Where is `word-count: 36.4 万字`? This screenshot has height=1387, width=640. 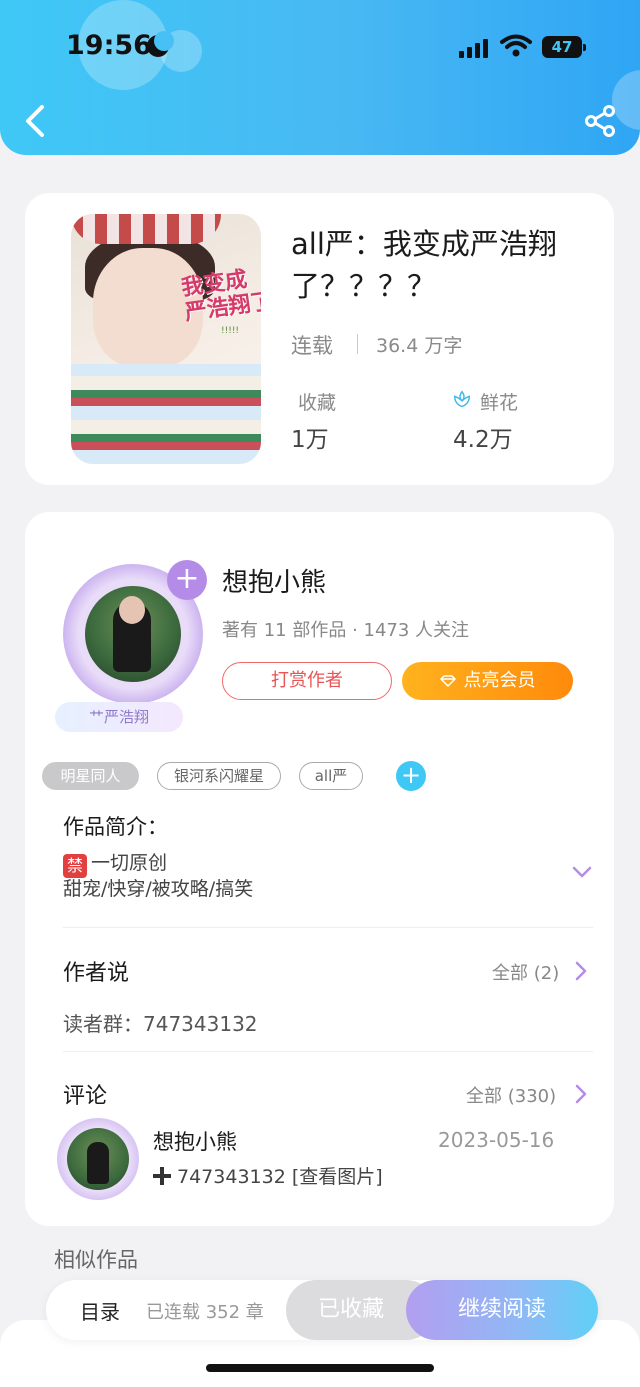 word-count: 36.4 万字 is located at coordinates (419, 346).